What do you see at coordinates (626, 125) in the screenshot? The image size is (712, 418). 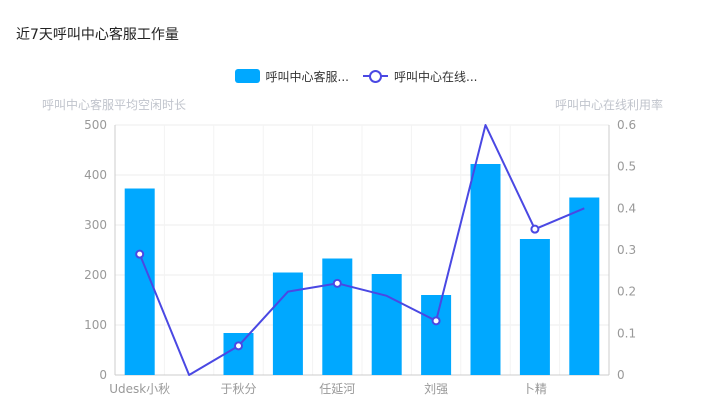 I see `right-tick-label: 0.6` at bounding box center [626, 125].